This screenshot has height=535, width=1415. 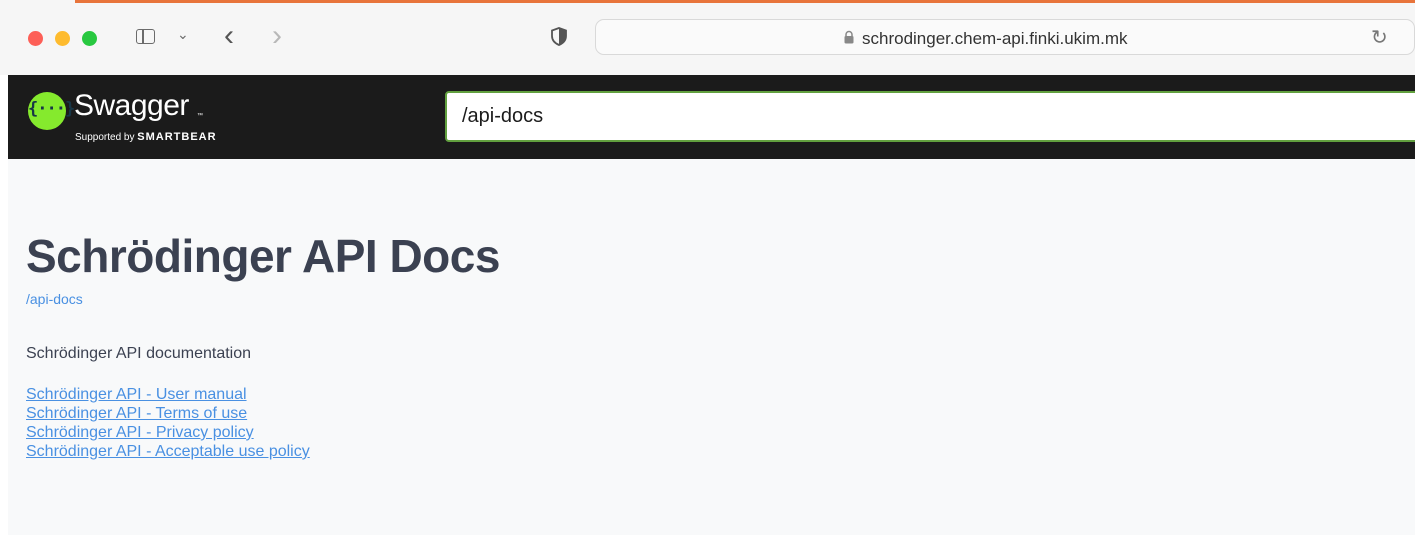 I want to click on chevron-down-icon: ⌄, so click(x=183, y=34).